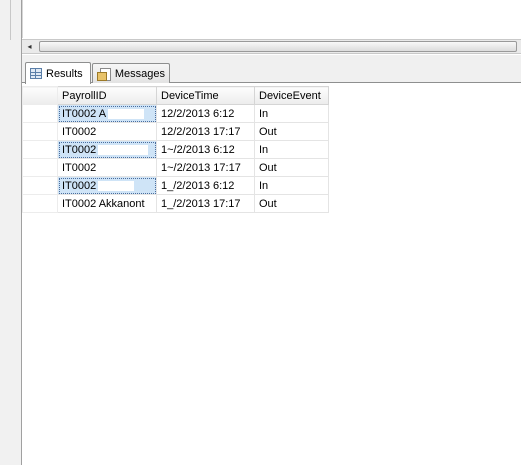 The height and width of the screenshot is (465, 521). Describe the element at coordinates (205, 149) in the screenshot. I see `cell-devicetime: 1~/2/2013 6:12` at that location.